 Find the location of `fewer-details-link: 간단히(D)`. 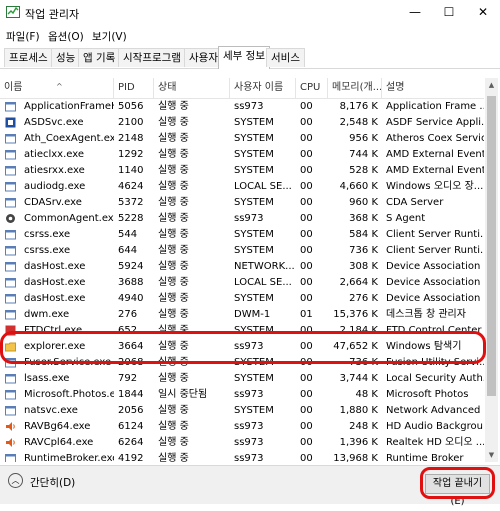

fewer-details-link: 간단히(D) is located at coordinates (52, 482).